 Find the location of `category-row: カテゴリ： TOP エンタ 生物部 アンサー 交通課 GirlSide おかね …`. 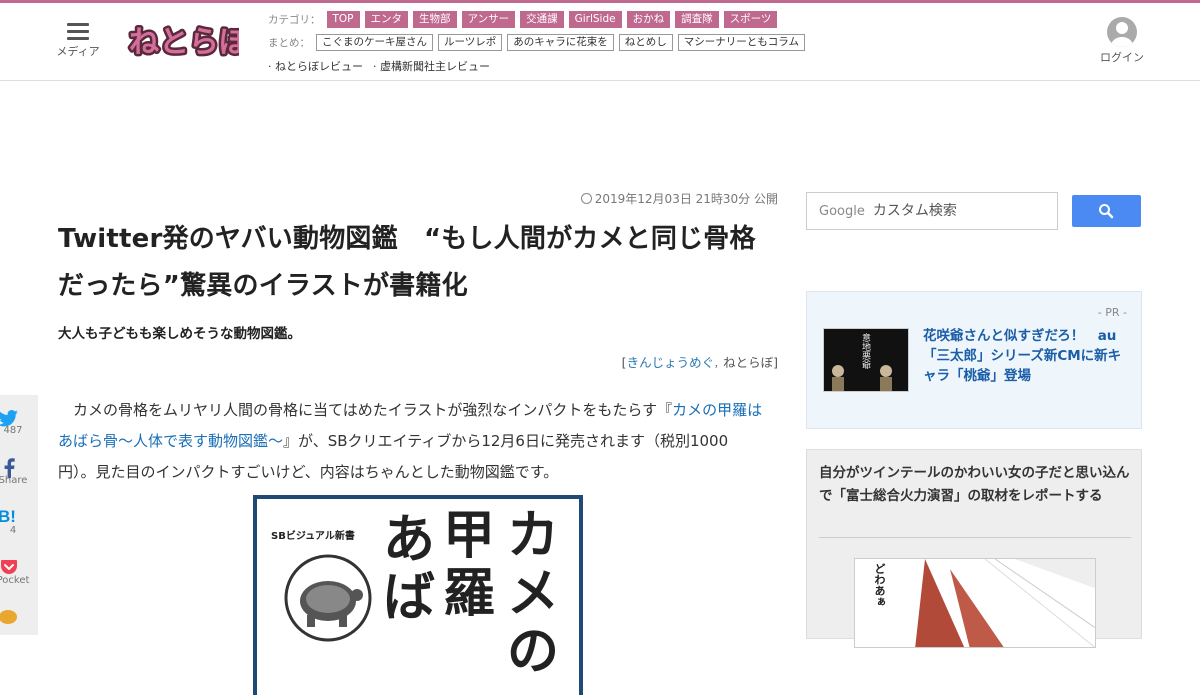

category-row: カテゴリ： TOP エンタ 生物部 アンサー 交通課 GirlSide おかね … is located at coordinates (539, 19).